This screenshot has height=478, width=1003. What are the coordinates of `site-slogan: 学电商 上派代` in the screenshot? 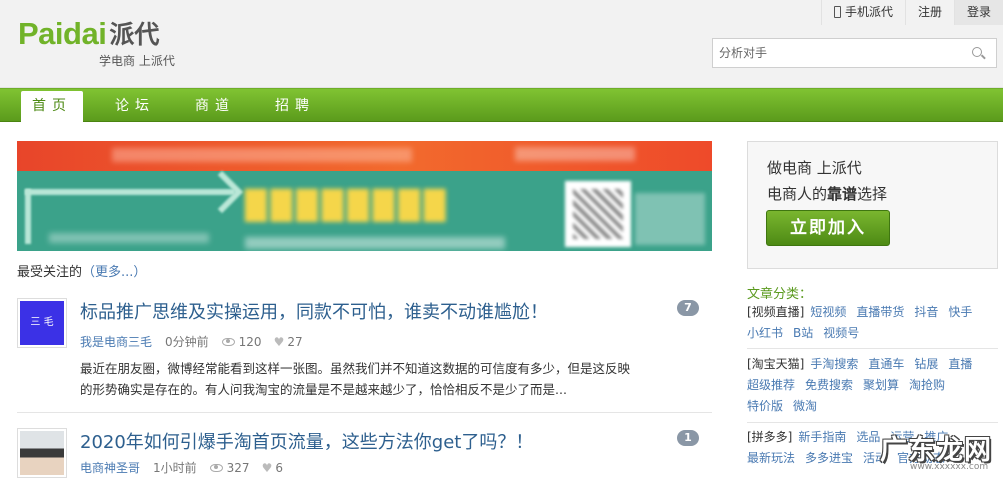 It's located at (137, 61).